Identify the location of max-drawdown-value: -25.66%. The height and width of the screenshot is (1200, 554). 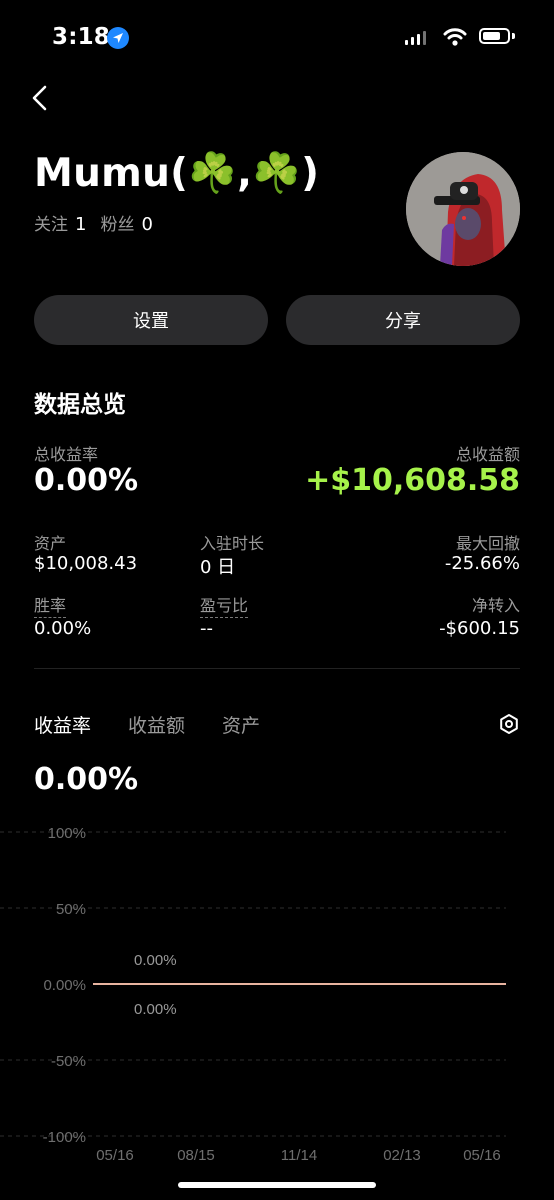
(482, 563).